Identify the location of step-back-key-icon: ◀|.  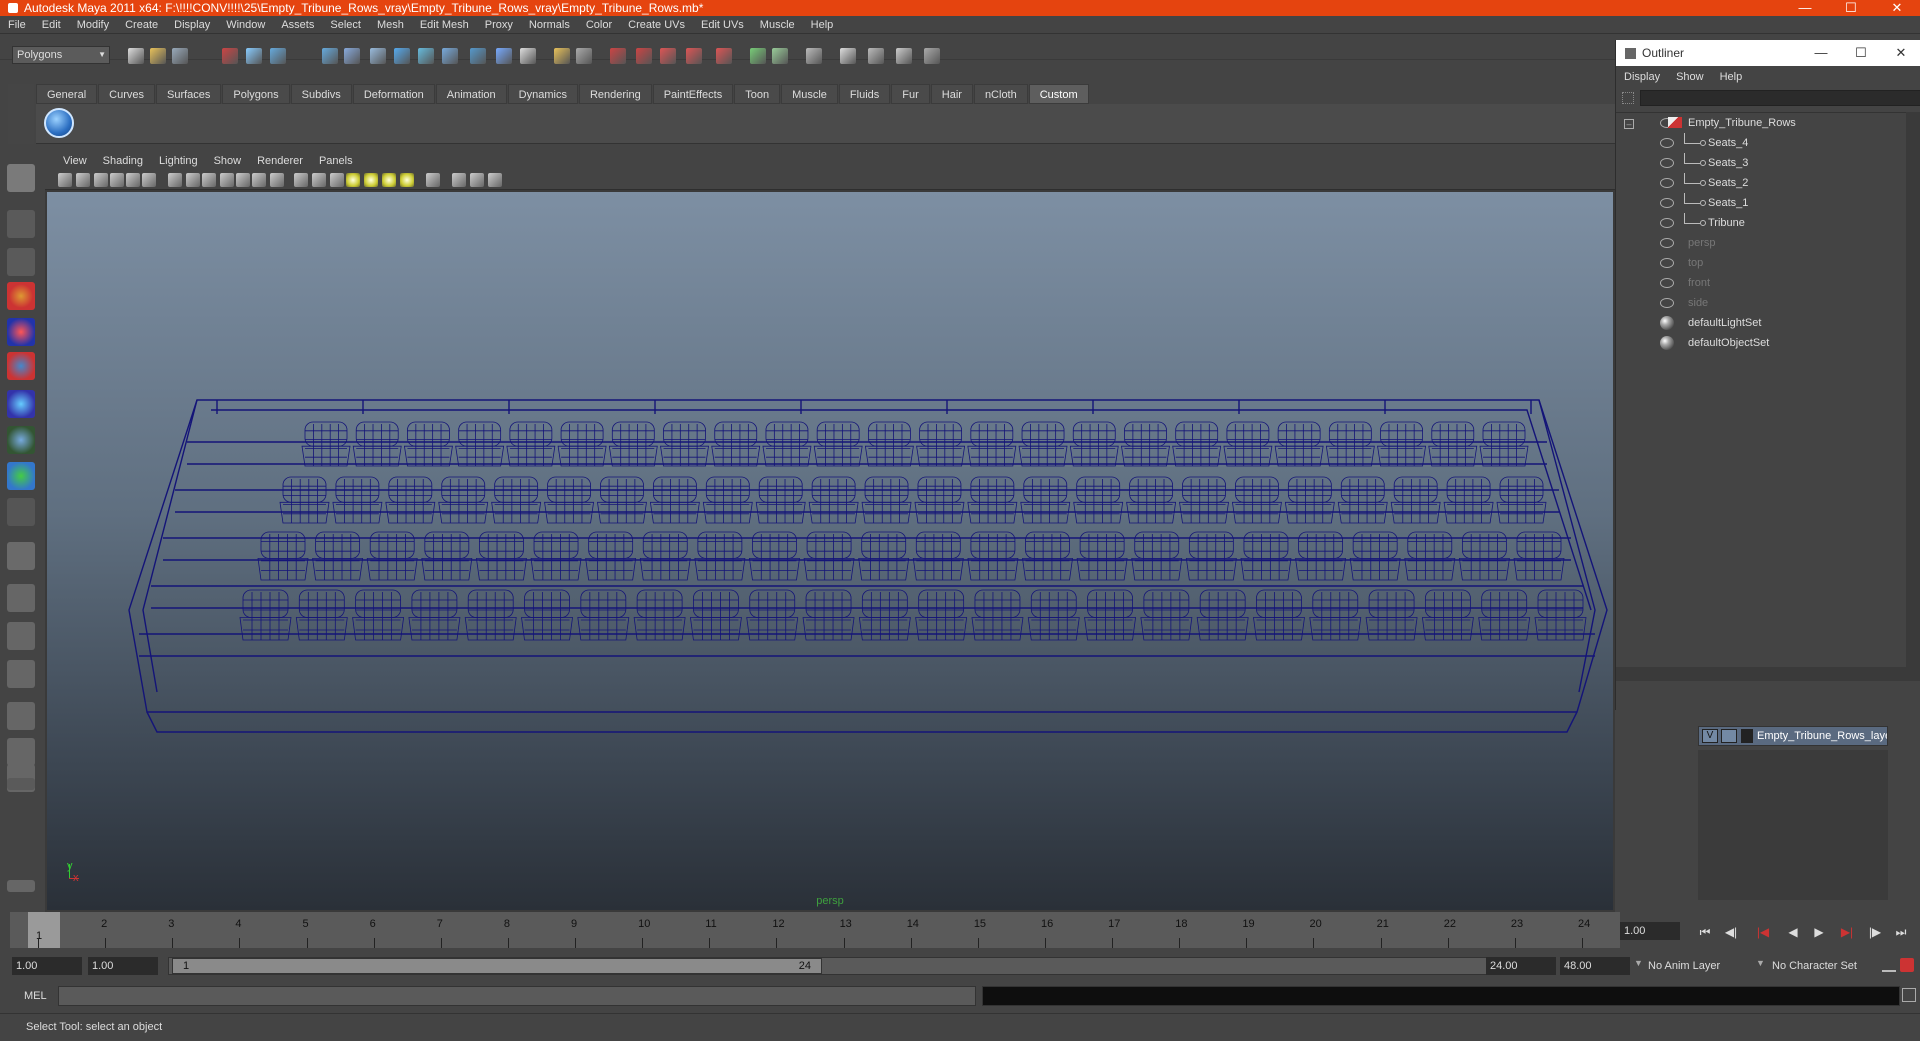
(1731, 932).